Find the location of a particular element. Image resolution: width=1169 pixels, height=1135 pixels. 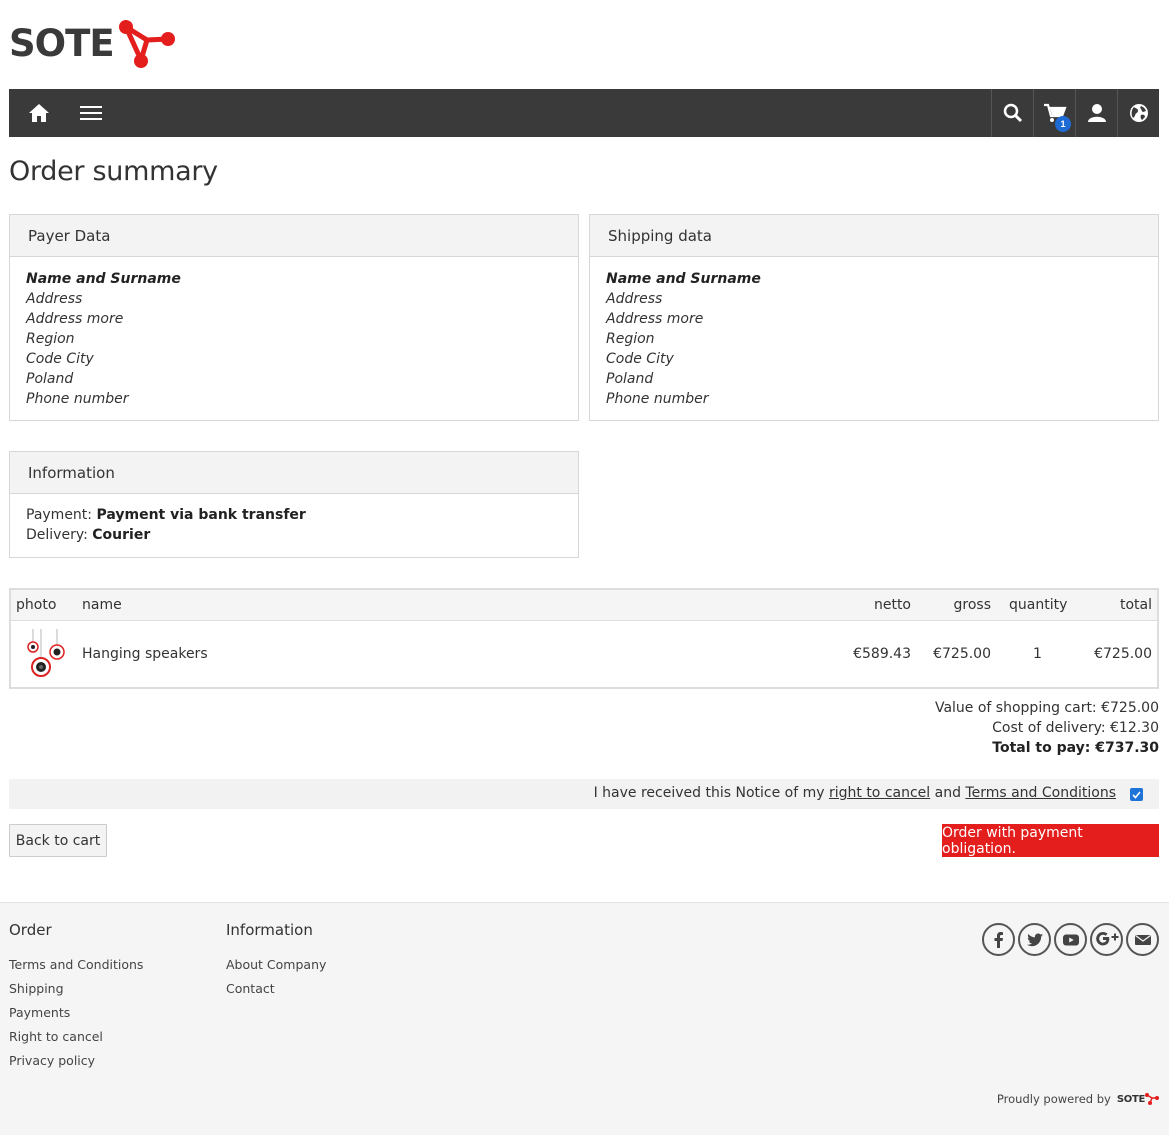

footer-link-payments: Payments is located at coordinates (76, 1013).